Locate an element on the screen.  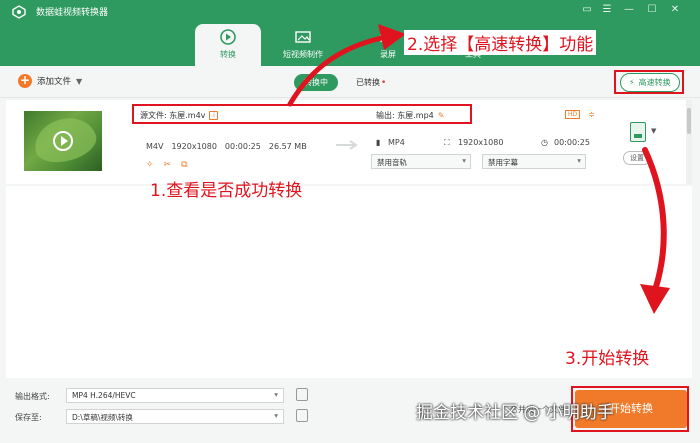
subtab-converted: 已转换• is located at coordinates (371, 82).